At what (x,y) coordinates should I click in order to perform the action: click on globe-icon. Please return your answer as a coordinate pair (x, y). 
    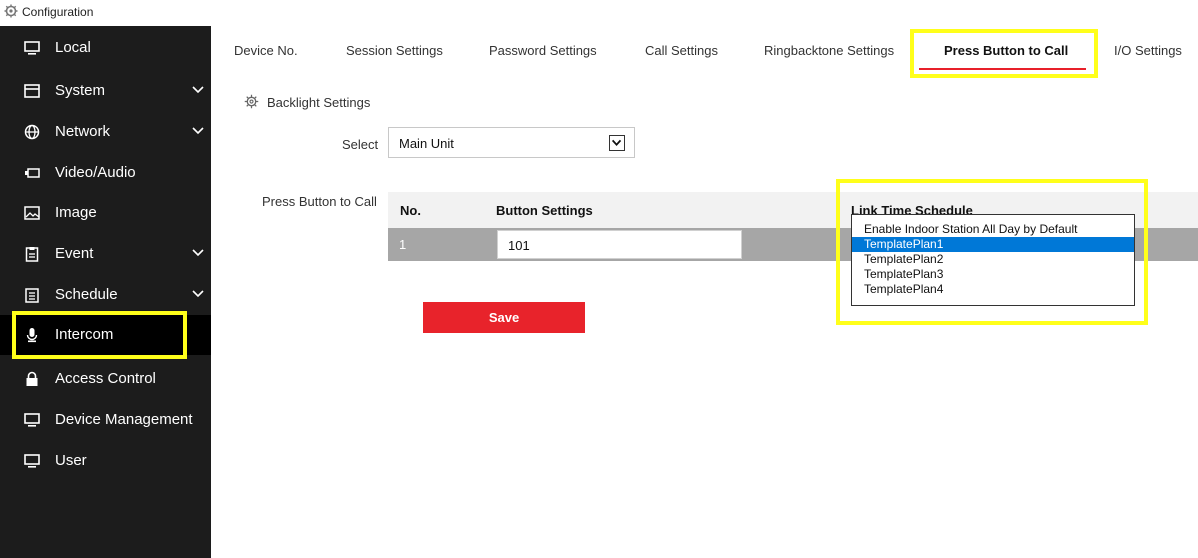
    Looking at the image, I should click on (32, 132).